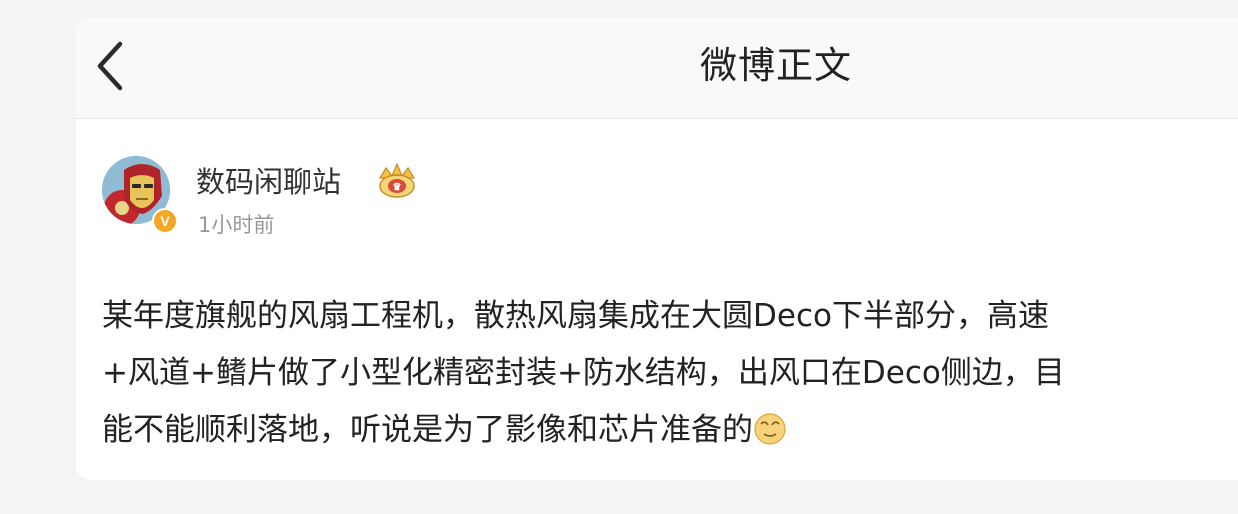  Describe the element at coordinates (427, 430) in the screenshot. I see `post-line-text: 能不能顺利落地，听说是为了影像和芯片准备的` at that location.